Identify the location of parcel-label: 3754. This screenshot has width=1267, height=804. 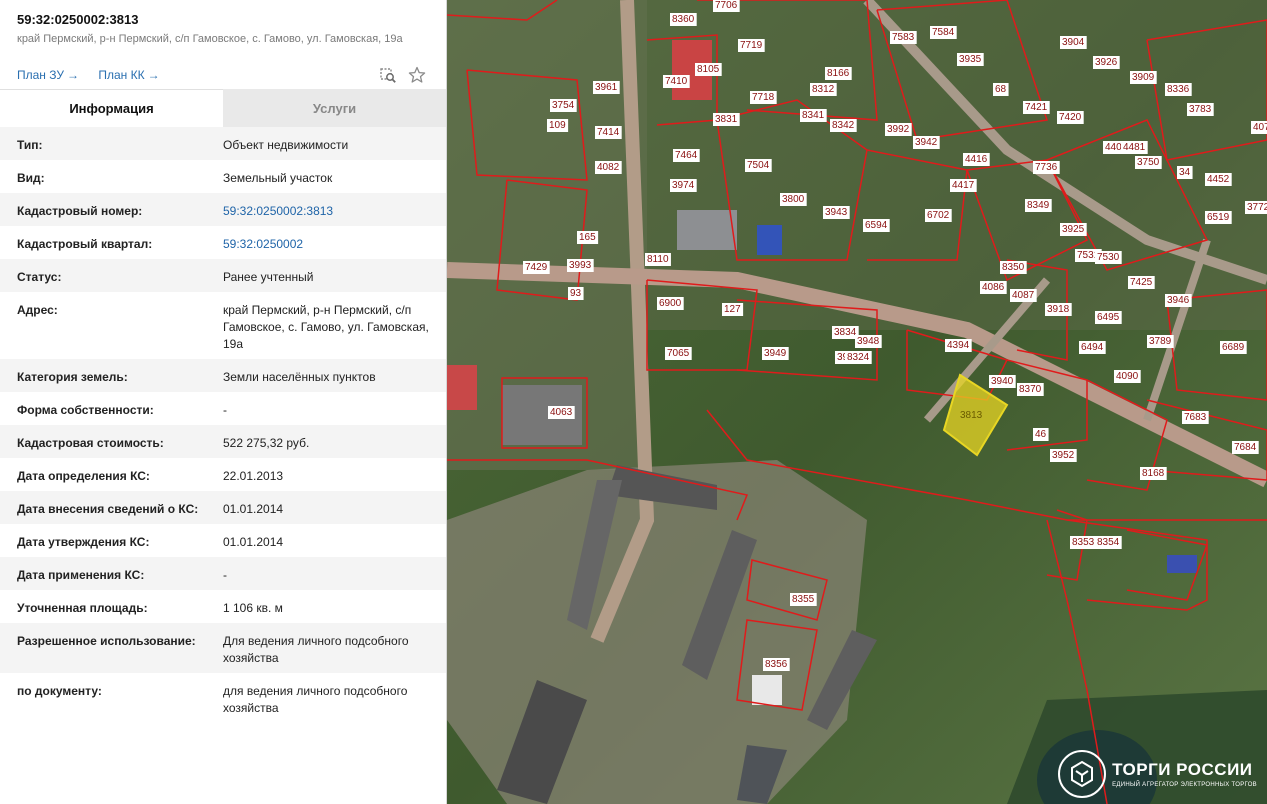
(563, 105).